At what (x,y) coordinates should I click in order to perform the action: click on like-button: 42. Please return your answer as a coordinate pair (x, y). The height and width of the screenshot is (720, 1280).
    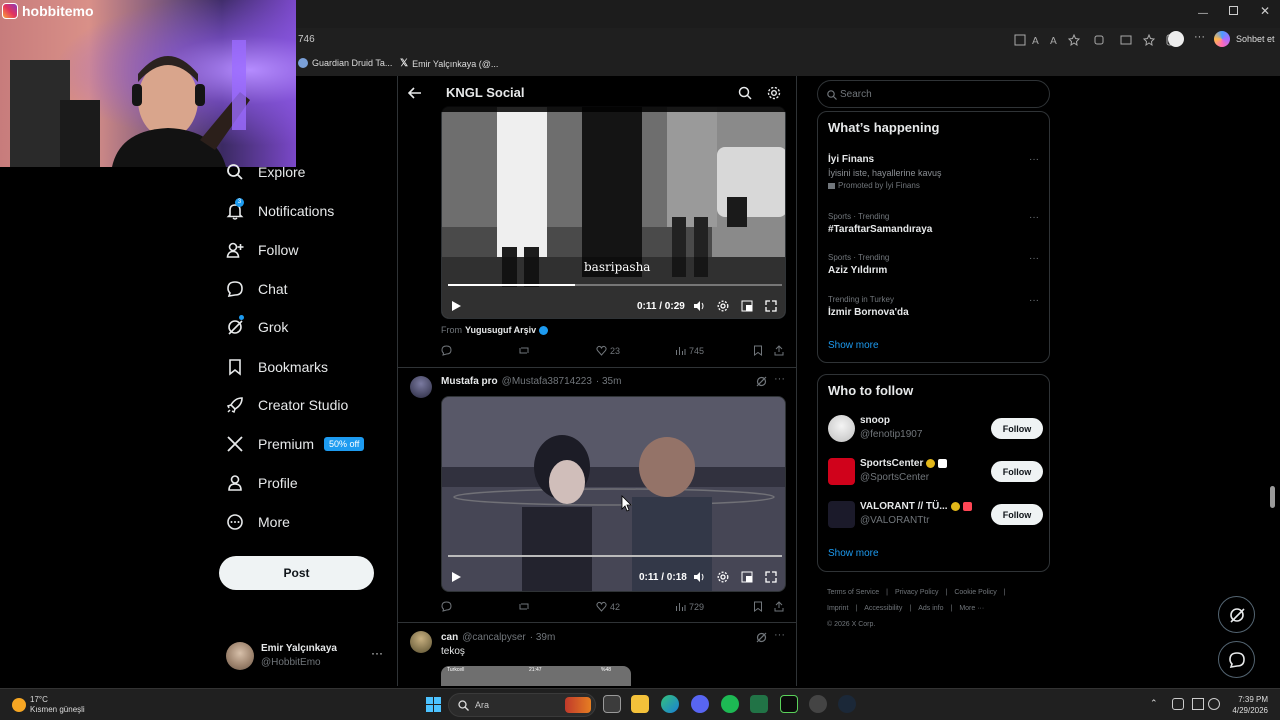
    Looking at the image, I should click on (608, 606).